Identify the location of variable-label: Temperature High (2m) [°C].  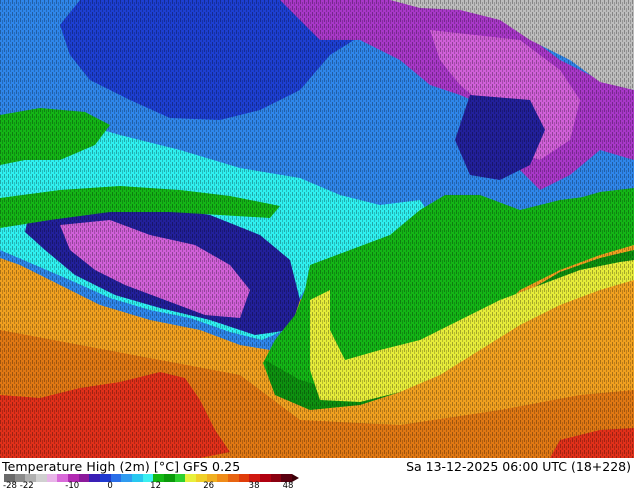
(91, 466).